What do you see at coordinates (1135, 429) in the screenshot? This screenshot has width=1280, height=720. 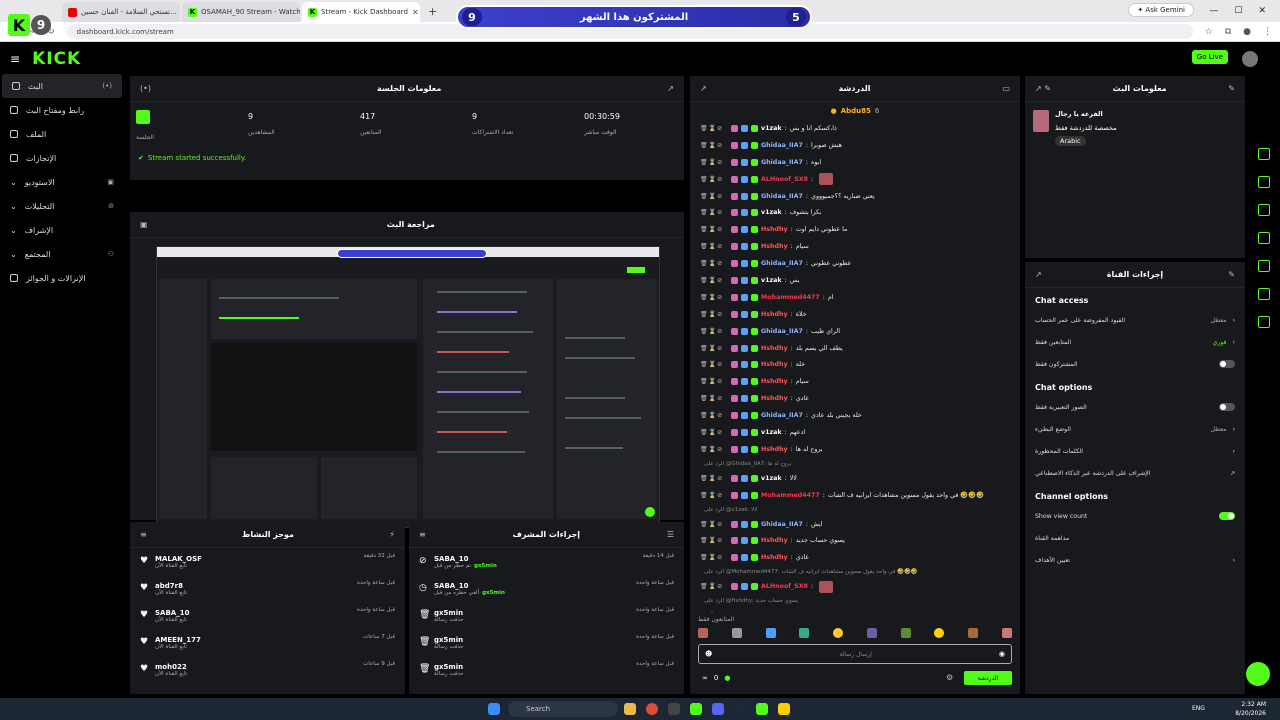 I see `setting-row: الوضع البطيء معطل ›` at bounding box center [1135, 429].